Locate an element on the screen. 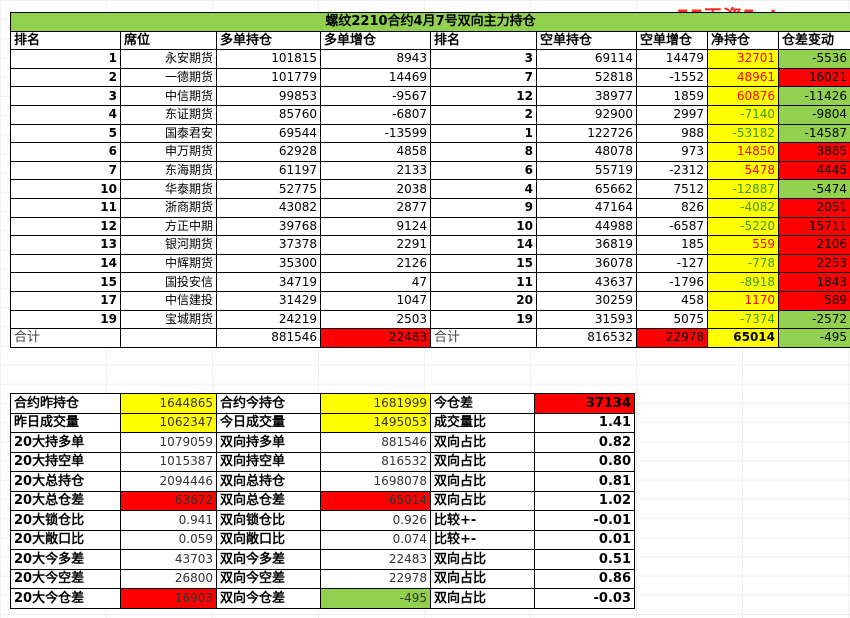 The height and width of the screenshot is (618, 850). net-position-cell: 559 is located at coordinates (743, 245).